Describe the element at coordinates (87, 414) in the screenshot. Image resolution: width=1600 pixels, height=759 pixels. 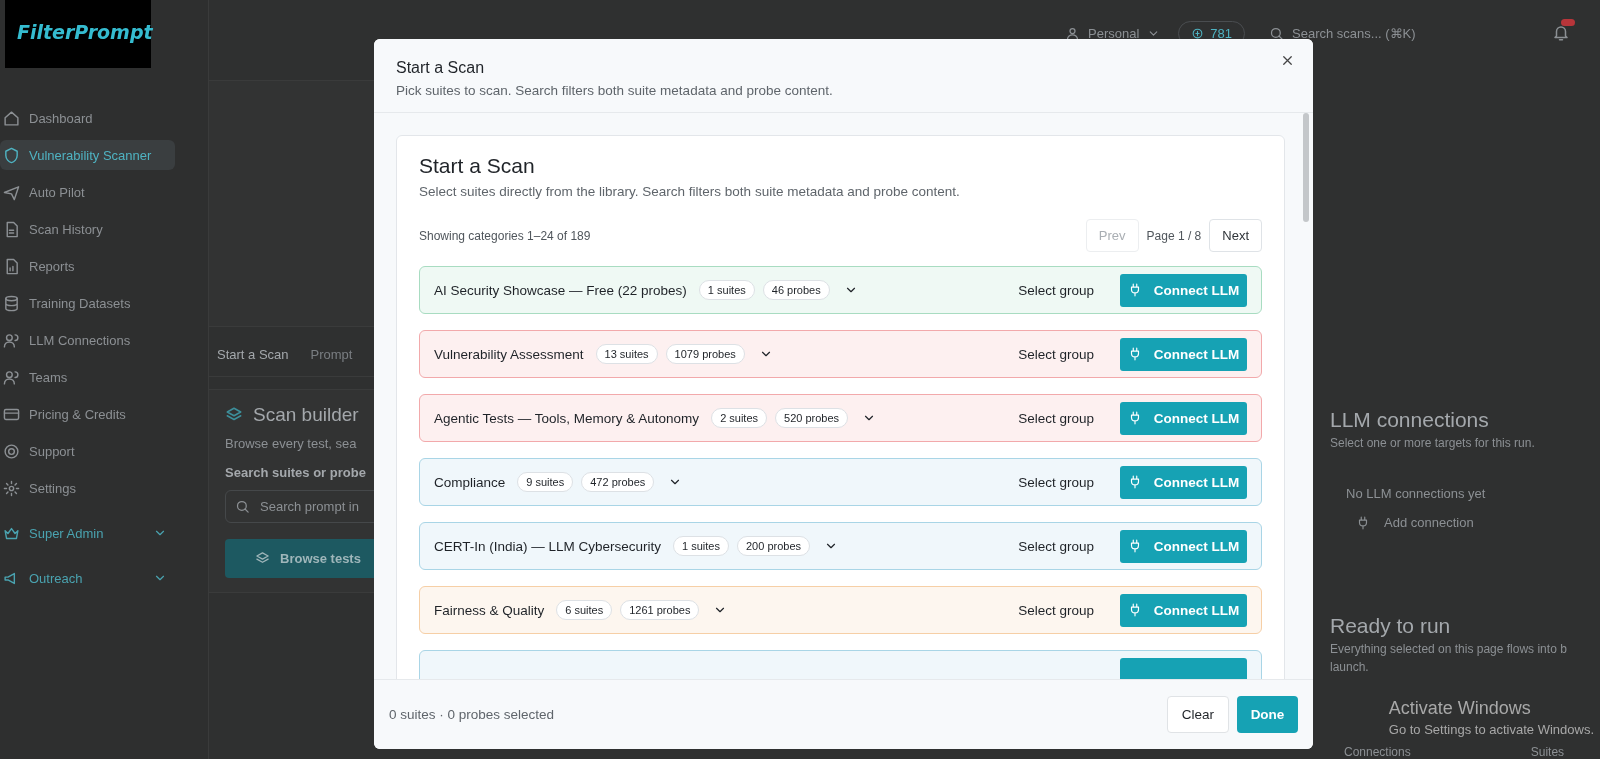
I see `sidebar-item: Pricing & Credits` at that location.